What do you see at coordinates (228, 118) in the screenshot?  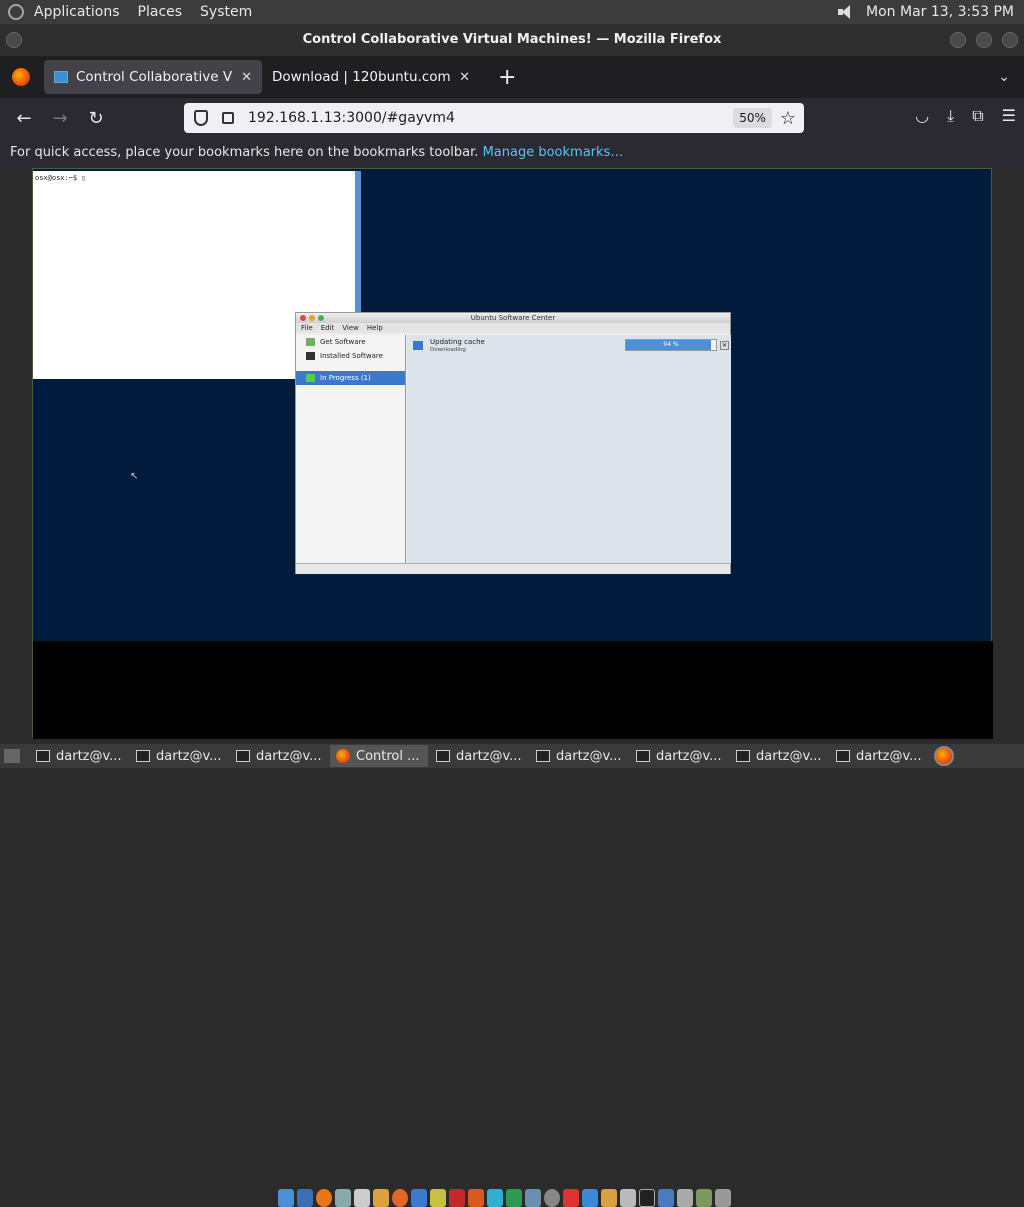 I see `site-info-icon` at bounding box center [228, 118].